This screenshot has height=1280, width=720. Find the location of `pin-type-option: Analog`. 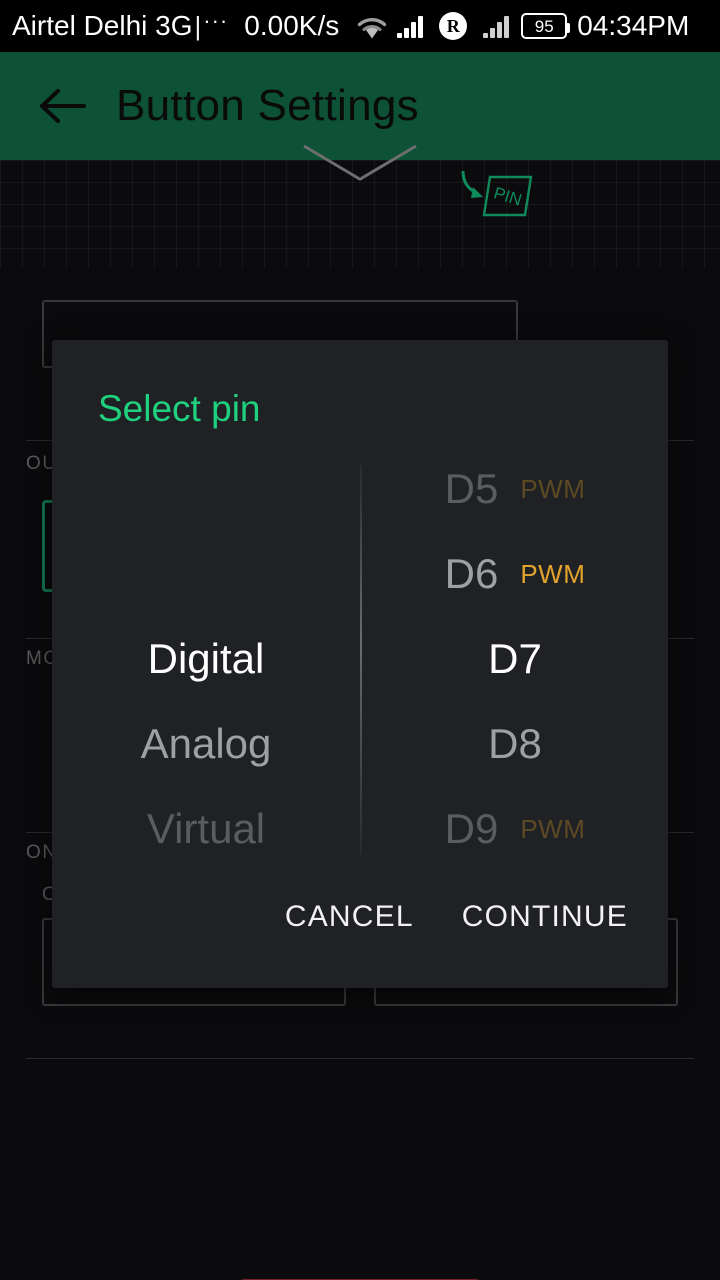

pin-type-option: Analog is located at coordinates (206, 744).